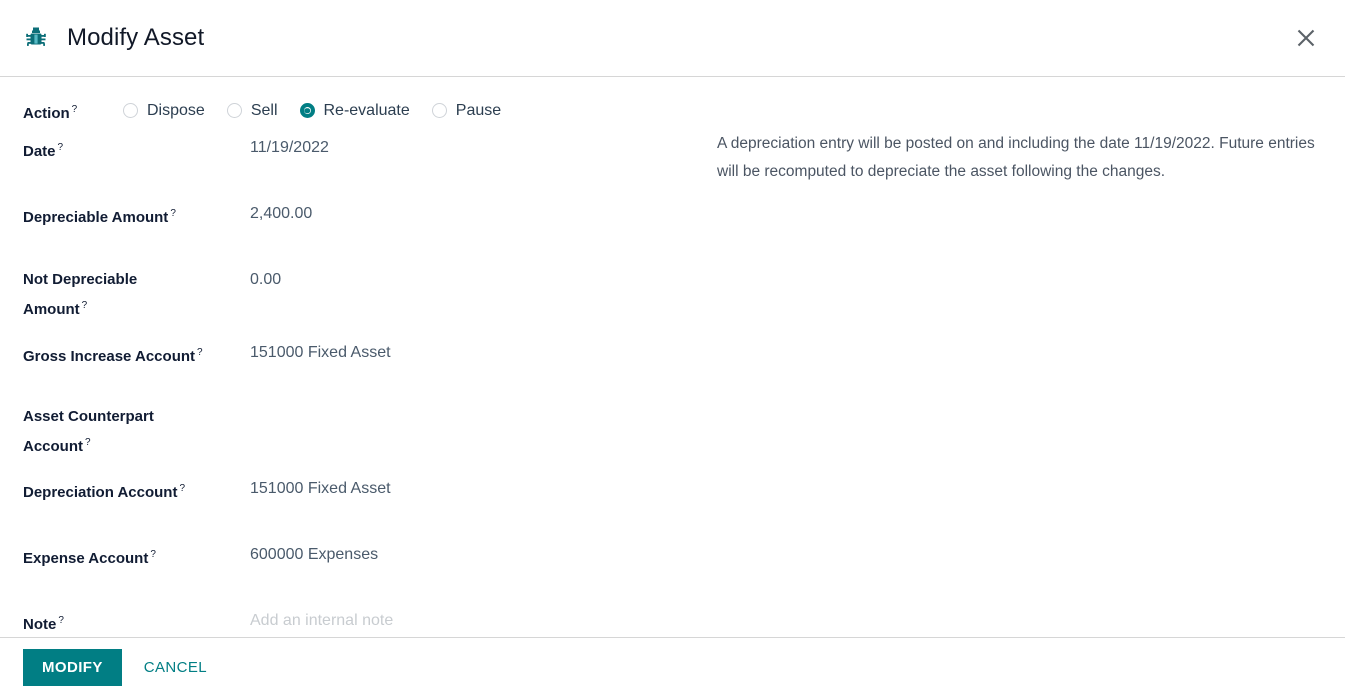  Describe the element at coordinates (472, 353) in the screenshot. I see `field-value-gross-increase-account: 151000 Fixed Asset` at that location.